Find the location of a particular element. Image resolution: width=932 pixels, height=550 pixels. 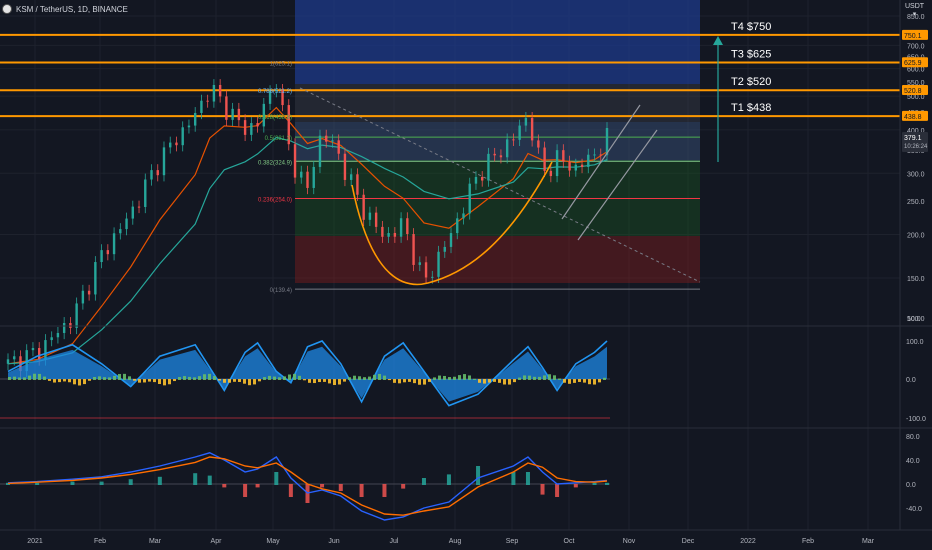

price-axis-label-5: 500.0 is located at coordinates (916, 97).